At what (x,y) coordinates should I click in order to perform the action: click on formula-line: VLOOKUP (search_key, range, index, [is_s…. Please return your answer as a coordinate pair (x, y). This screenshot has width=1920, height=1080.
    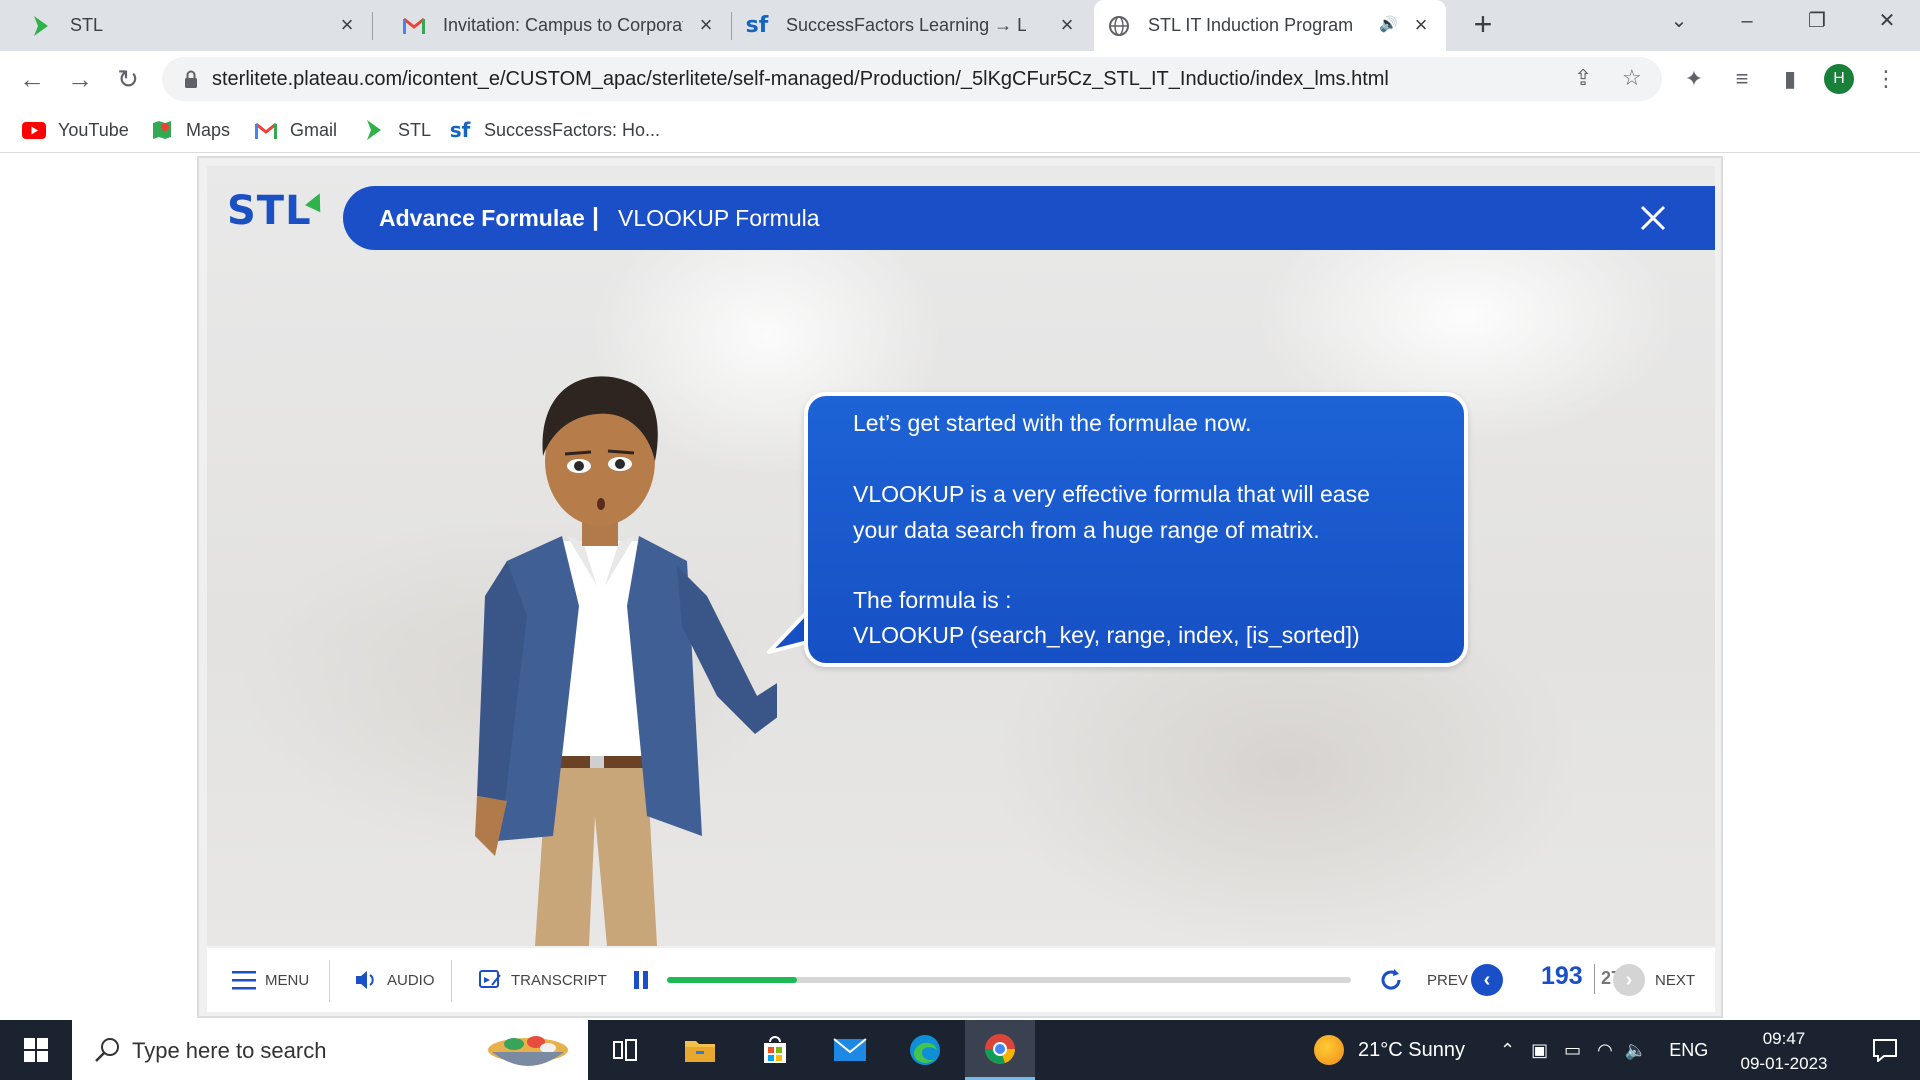
    Looking at the image, I should click on (1106, 635).